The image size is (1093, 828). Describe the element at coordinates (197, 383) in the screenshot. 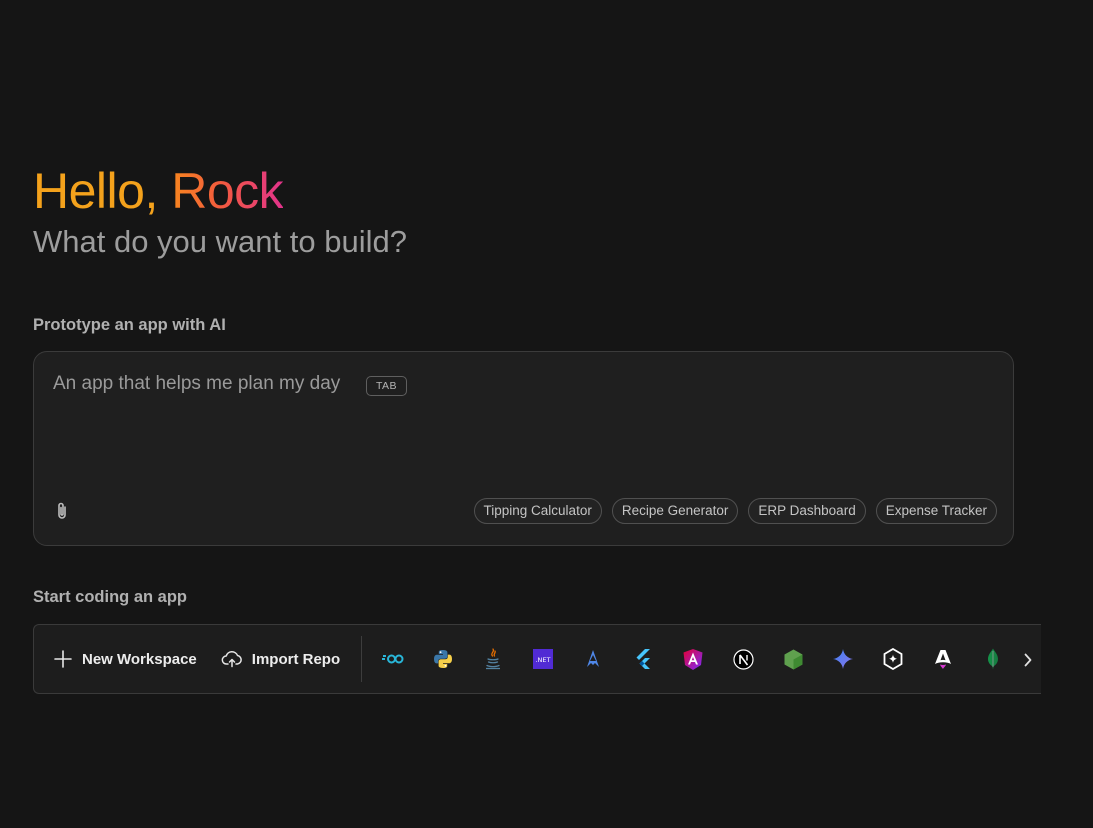

I see `prompt-placeholder: An app that helps me plan my day` at that location.